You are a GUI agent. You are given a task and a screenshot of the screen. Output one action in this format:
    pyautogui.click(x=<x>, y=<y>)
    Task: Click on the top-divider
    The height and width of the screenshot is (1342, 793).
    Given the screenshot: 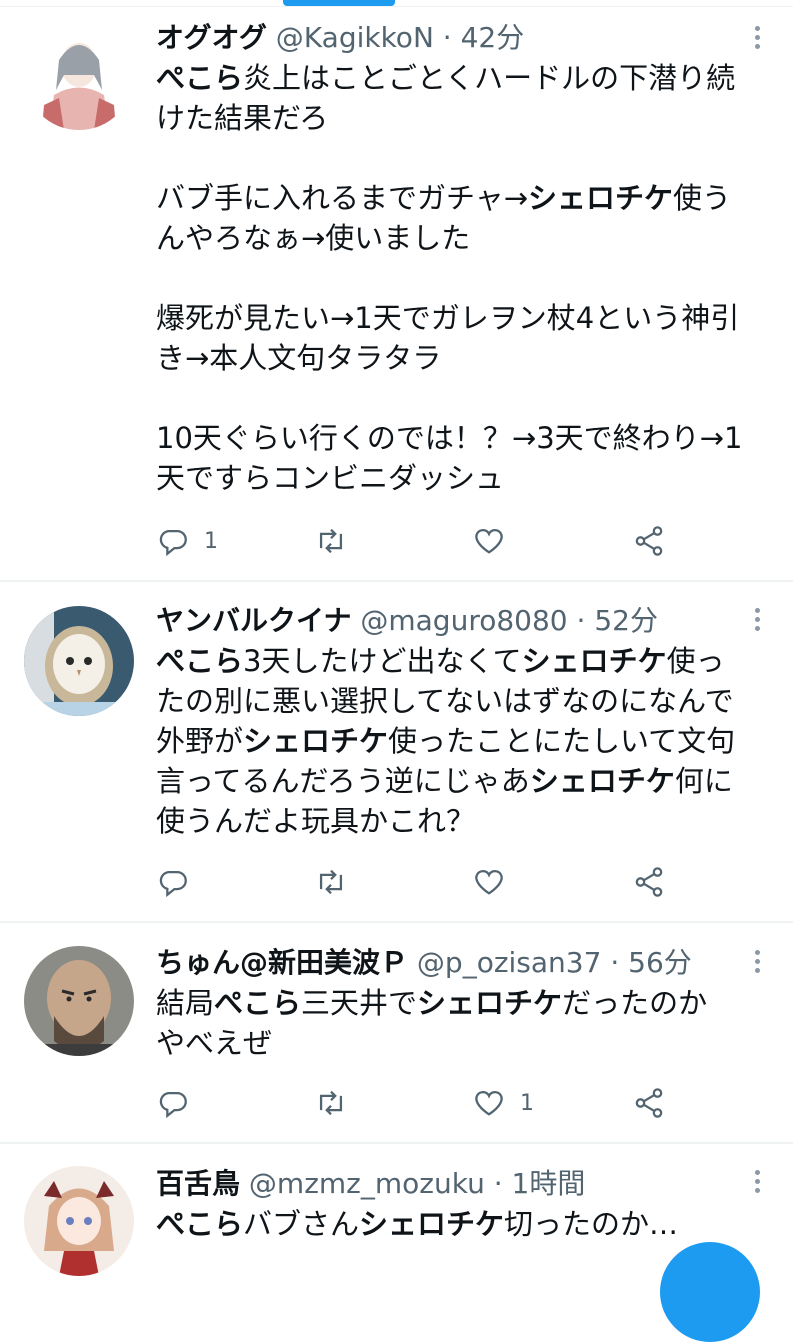 What is the action you would take?
    pyautogui.click(x=396, y=6)
    